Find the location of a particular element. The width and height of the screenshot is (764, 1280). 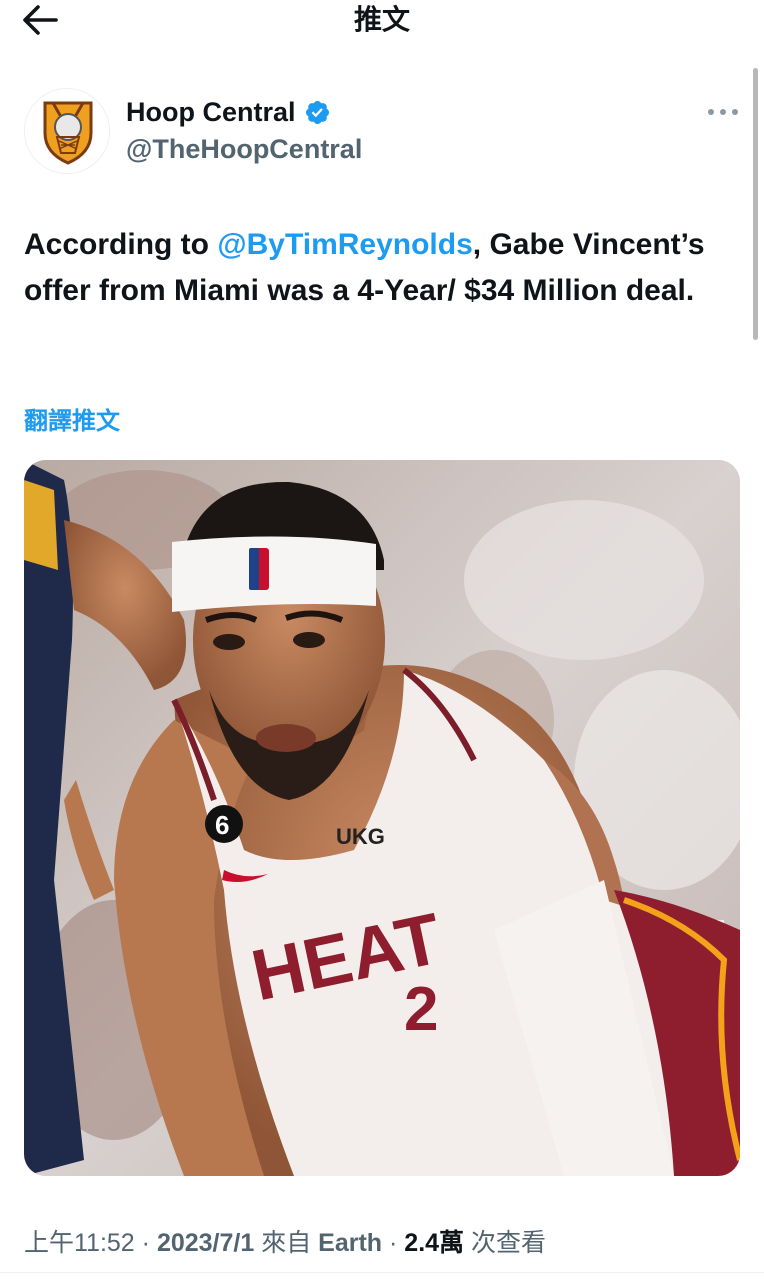

avatar is located at coordinates (67, 131).